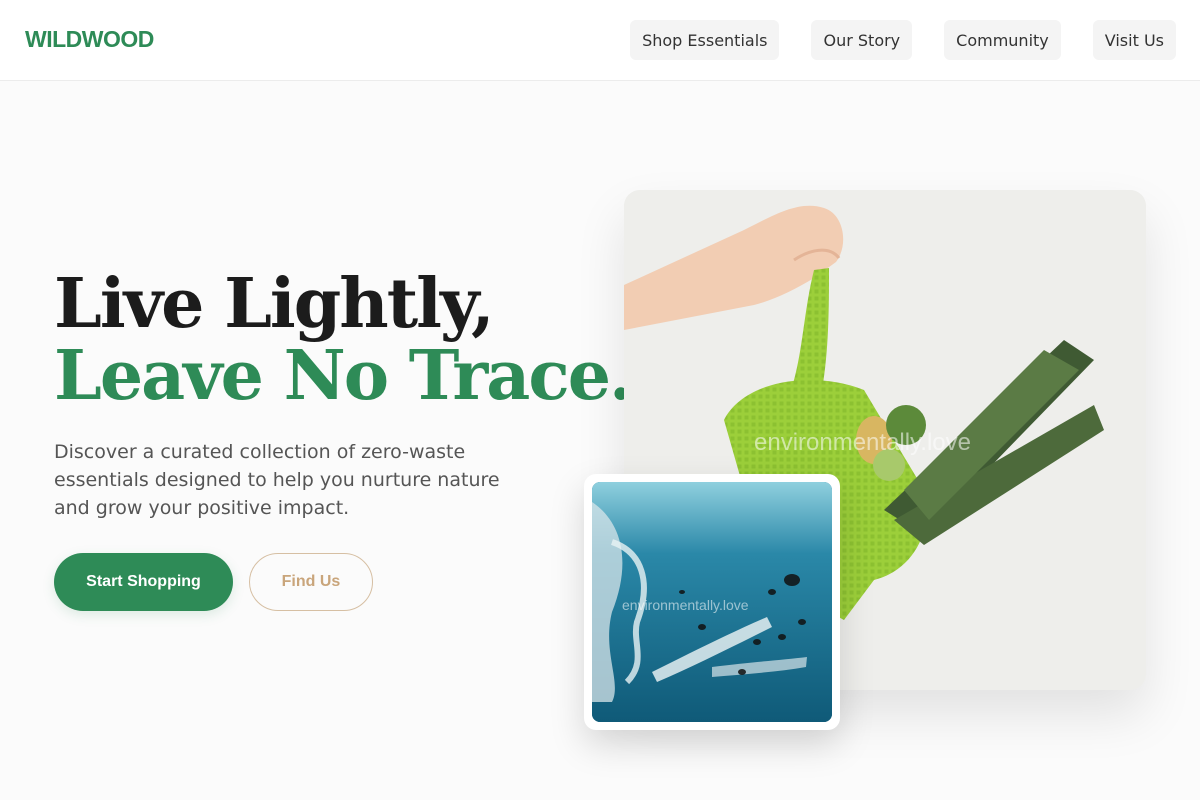 The width and height of the screenshot is (1200, 800). Describe the element at coordinates (274, 304) in the screenshot. I see `hero-title-line1: Live Lightly,` at that location.